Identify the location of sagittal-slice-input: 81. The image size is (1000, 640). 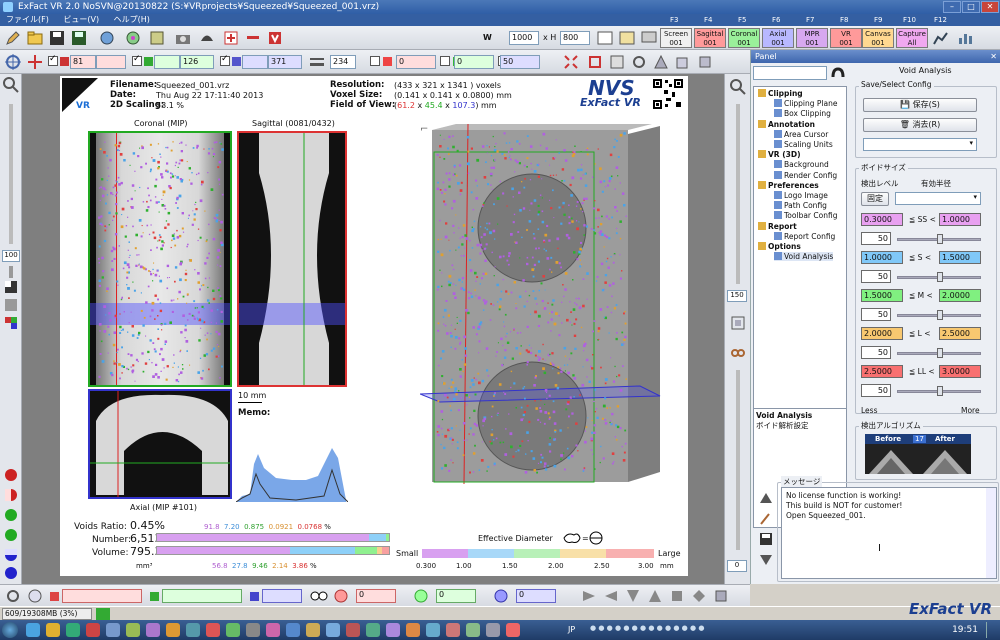
(83, 62).